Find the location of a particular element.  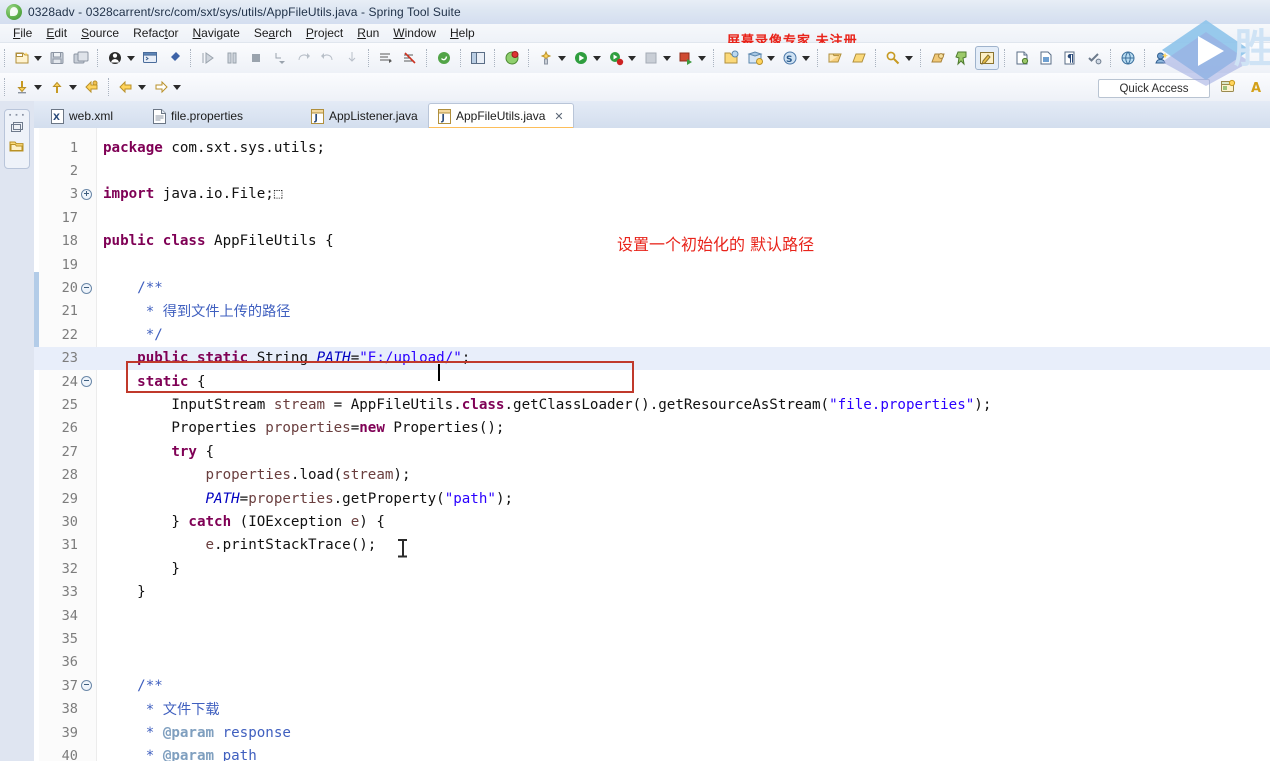

code-line: 36 is located at coordinates (652, 662).